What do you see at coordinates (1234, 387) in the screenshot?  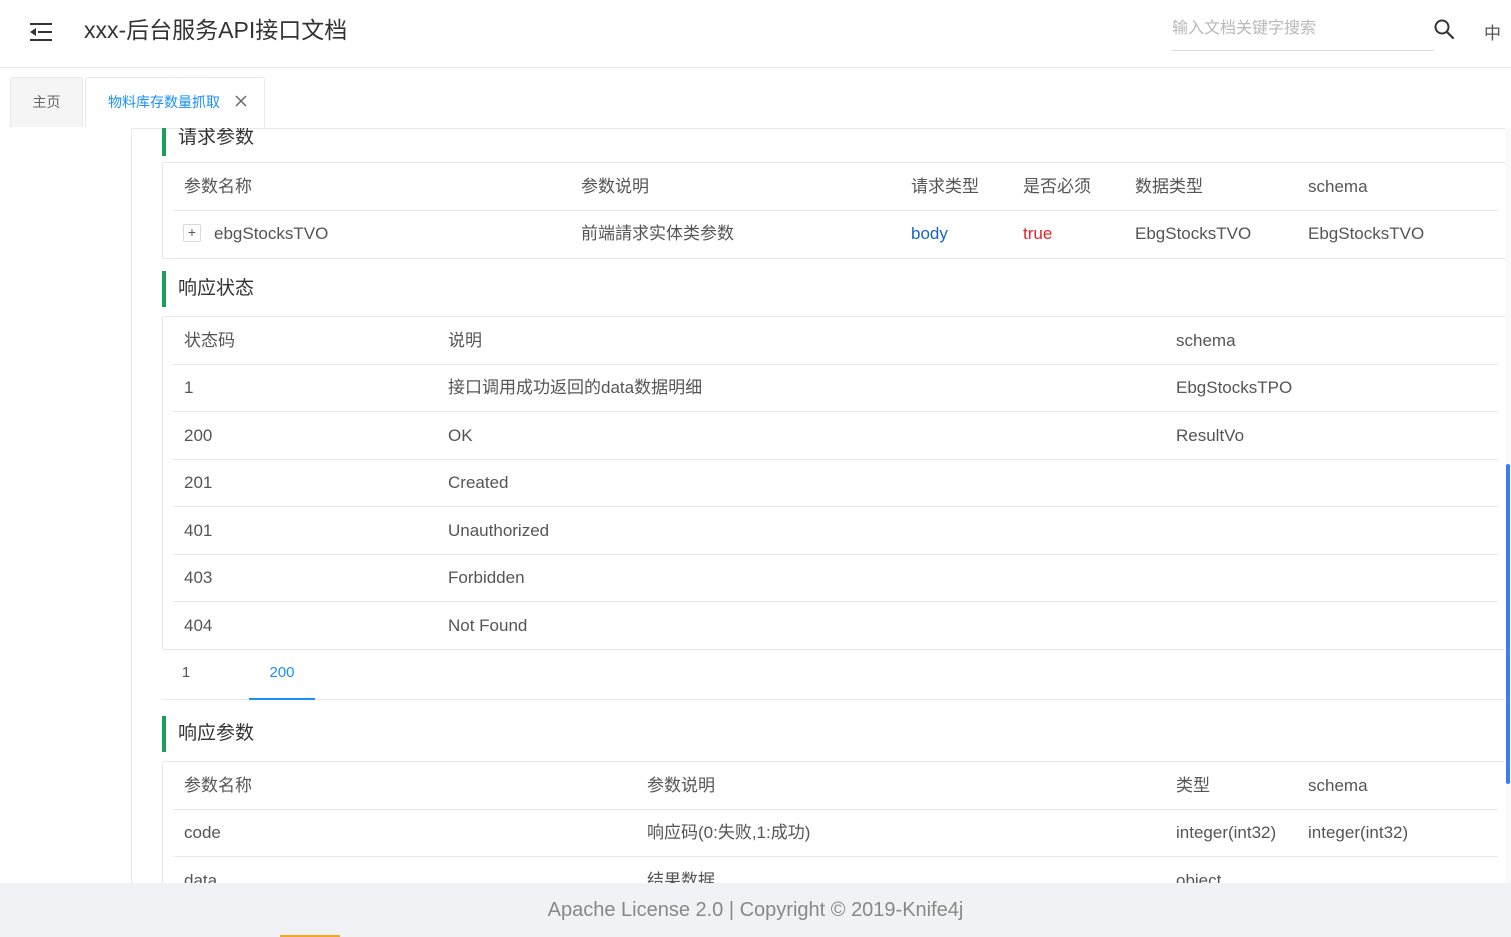 I see `status-schema: EbgStocksTPO` at bounding box center [1234, 387].